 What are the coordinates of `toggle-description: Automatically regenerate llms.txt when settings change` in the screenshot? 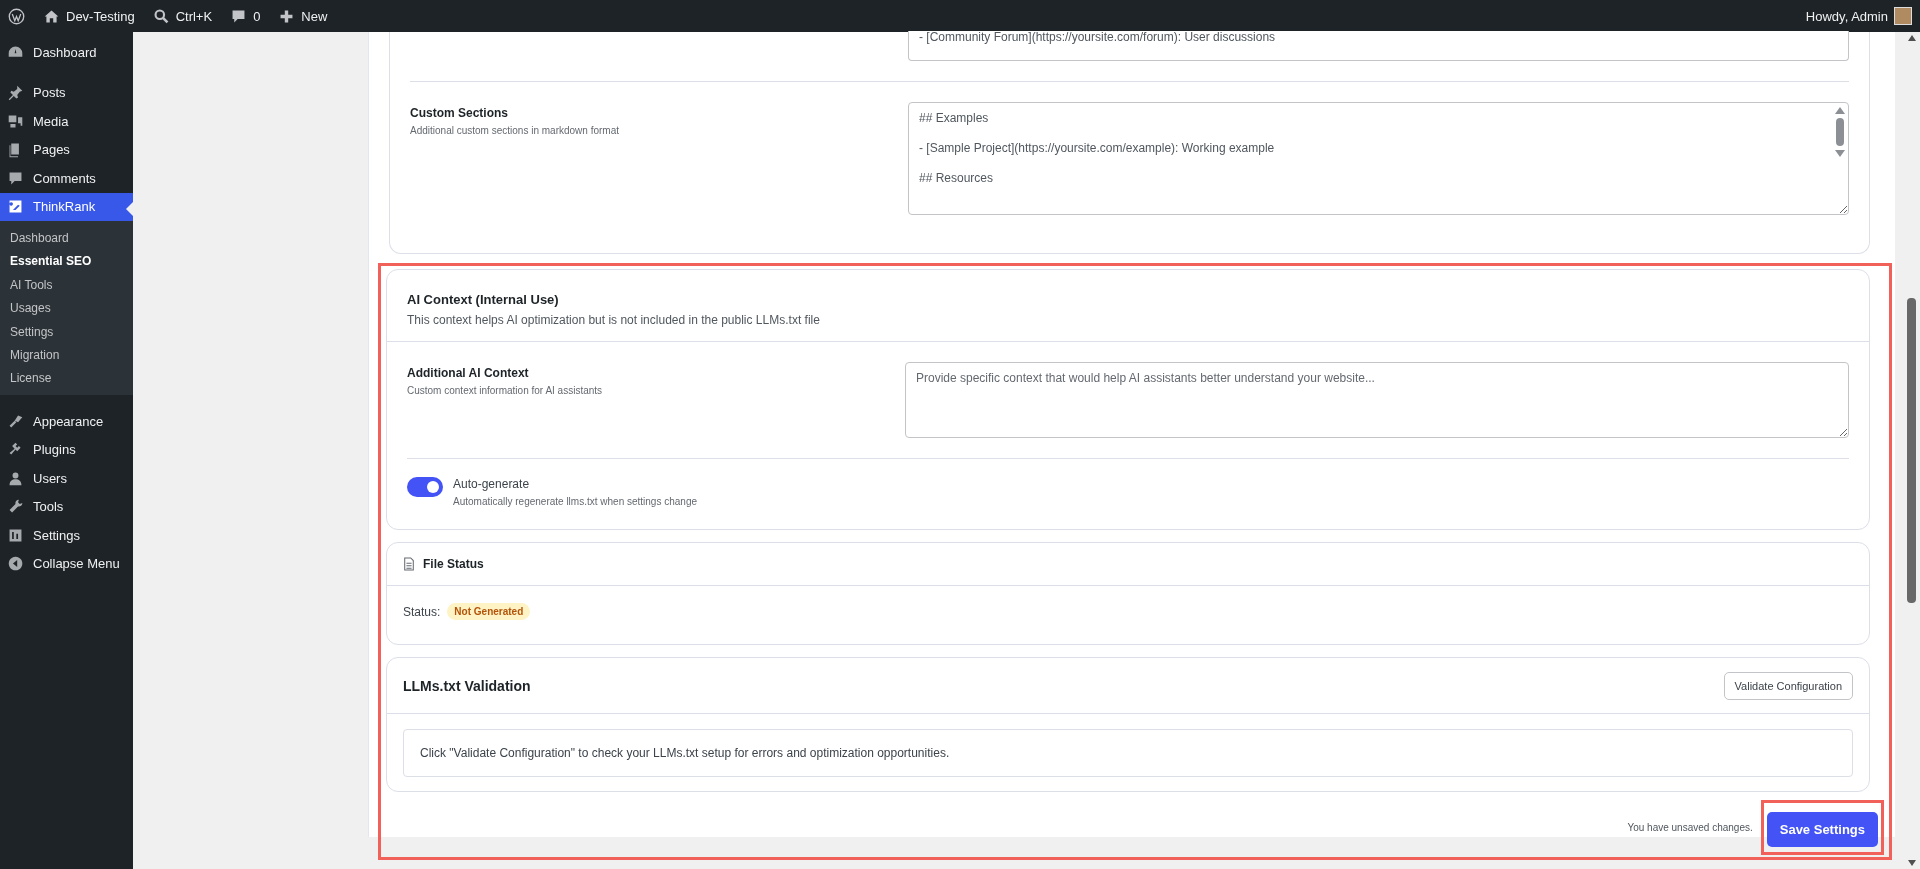 It's located at (575, 501).